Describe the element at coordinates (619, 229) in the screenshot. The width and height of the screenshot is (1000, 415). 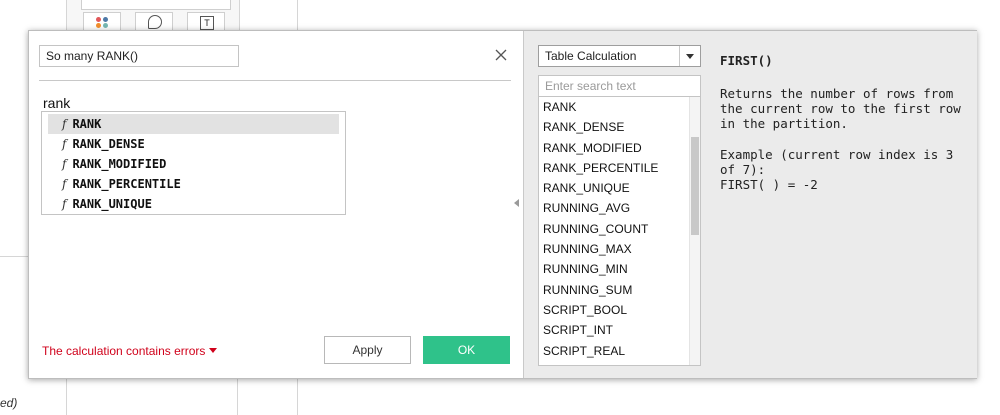
I see `function-item: RUNNING_COUNT` at that location.